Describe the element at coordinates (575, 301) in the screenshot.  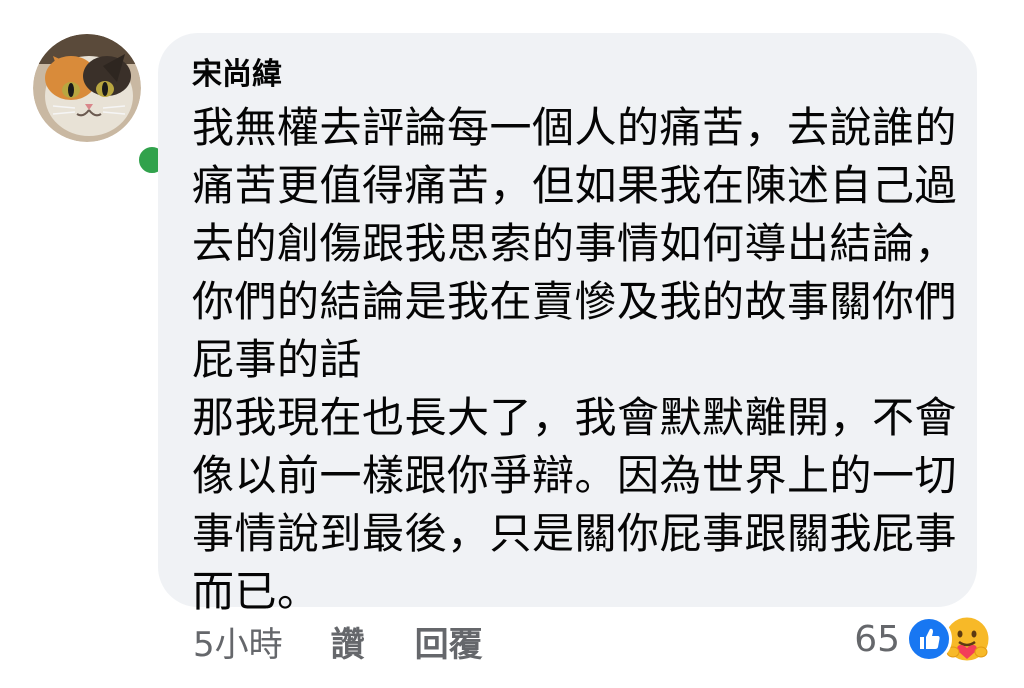
I see `comment-text-line: 你們的結論是我在賣慘及我的故事關你們` at that location.